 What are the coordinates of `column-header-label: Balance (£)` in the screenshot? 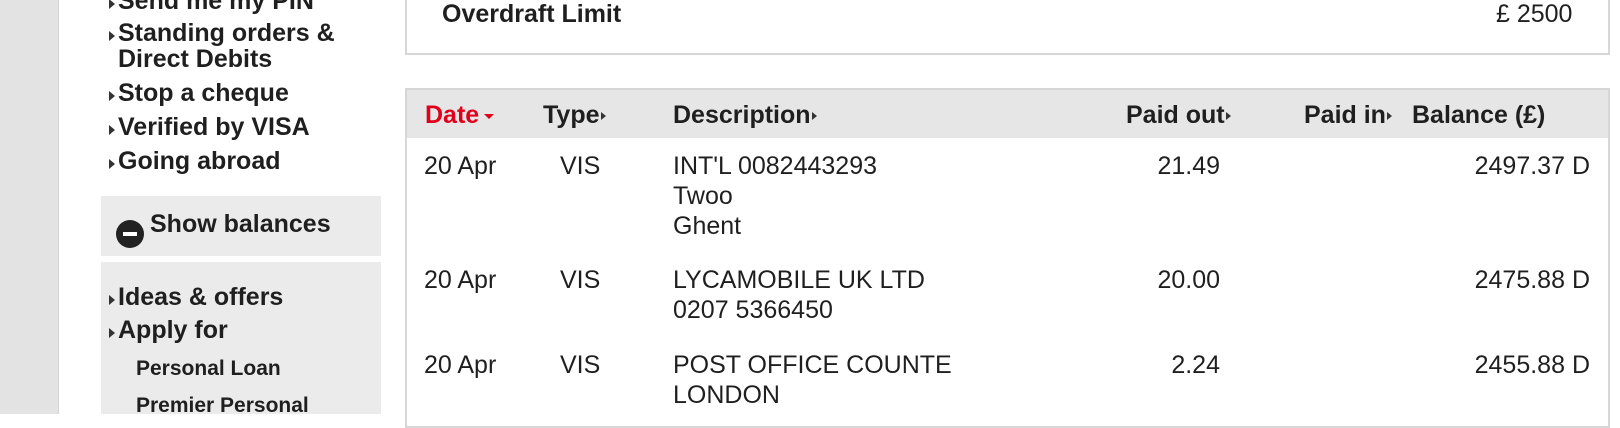 It's located at (1479, 115).